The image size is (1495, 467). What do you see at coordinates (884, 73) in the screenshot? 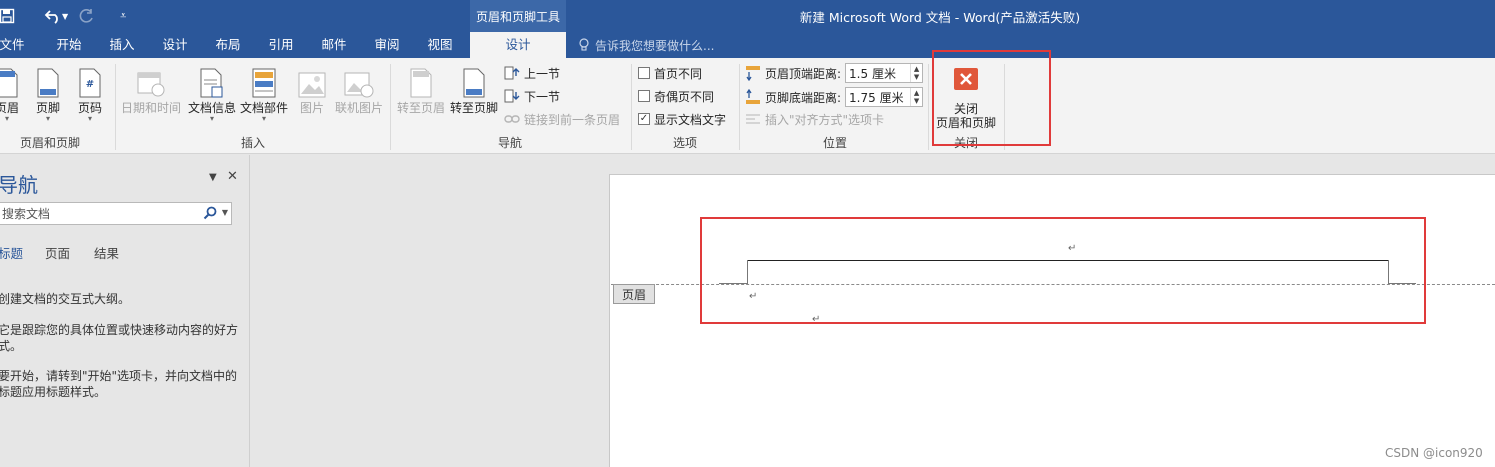
I see `header-top-distance-spinner: 1.5 厘米 ▲ ▼` at bounding box center [884, 73].